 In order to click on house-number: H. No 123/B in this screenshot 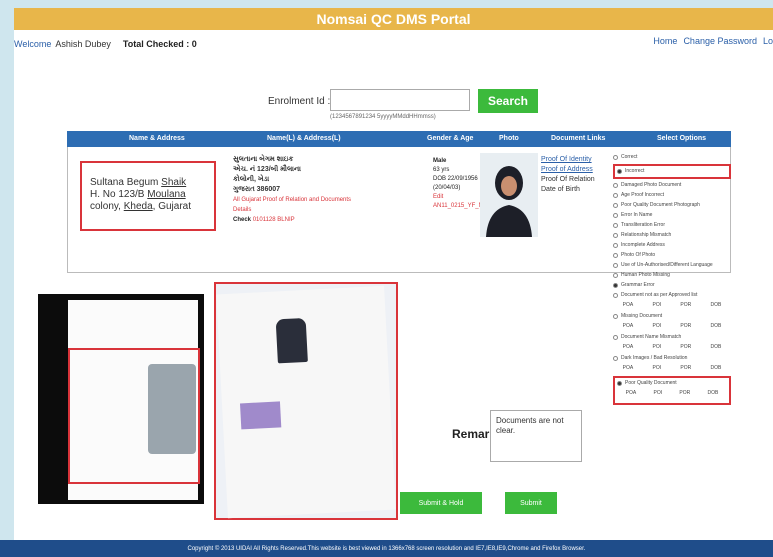, I will do `click(119, 194)`.